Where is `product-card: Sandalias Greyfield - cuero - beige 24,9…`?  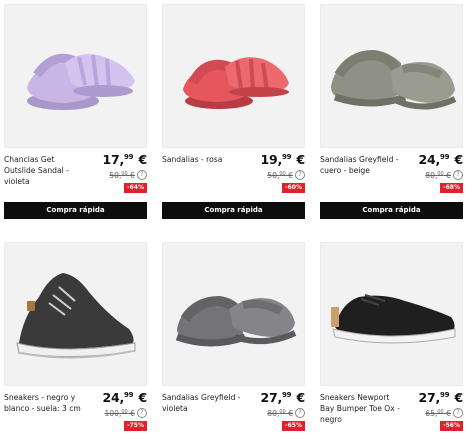
product-card: Sandalias Greyfield - cuero - beige 24,9… is located at coordinates (391, 112).